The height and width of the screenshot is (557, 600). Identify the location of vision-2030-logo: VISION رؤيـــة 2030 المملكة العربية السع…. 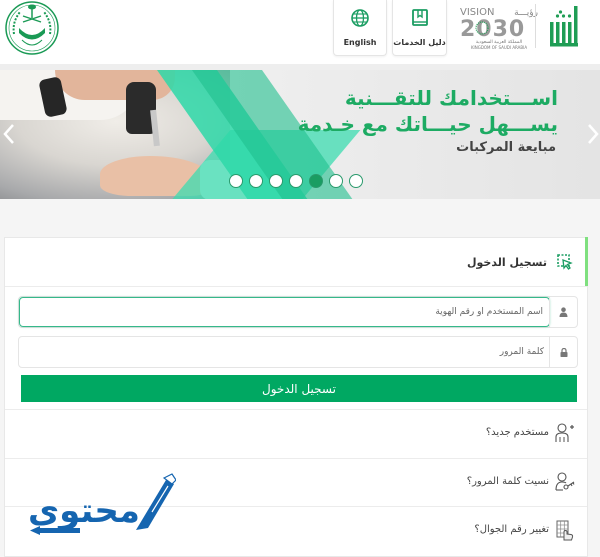
(499, 28).